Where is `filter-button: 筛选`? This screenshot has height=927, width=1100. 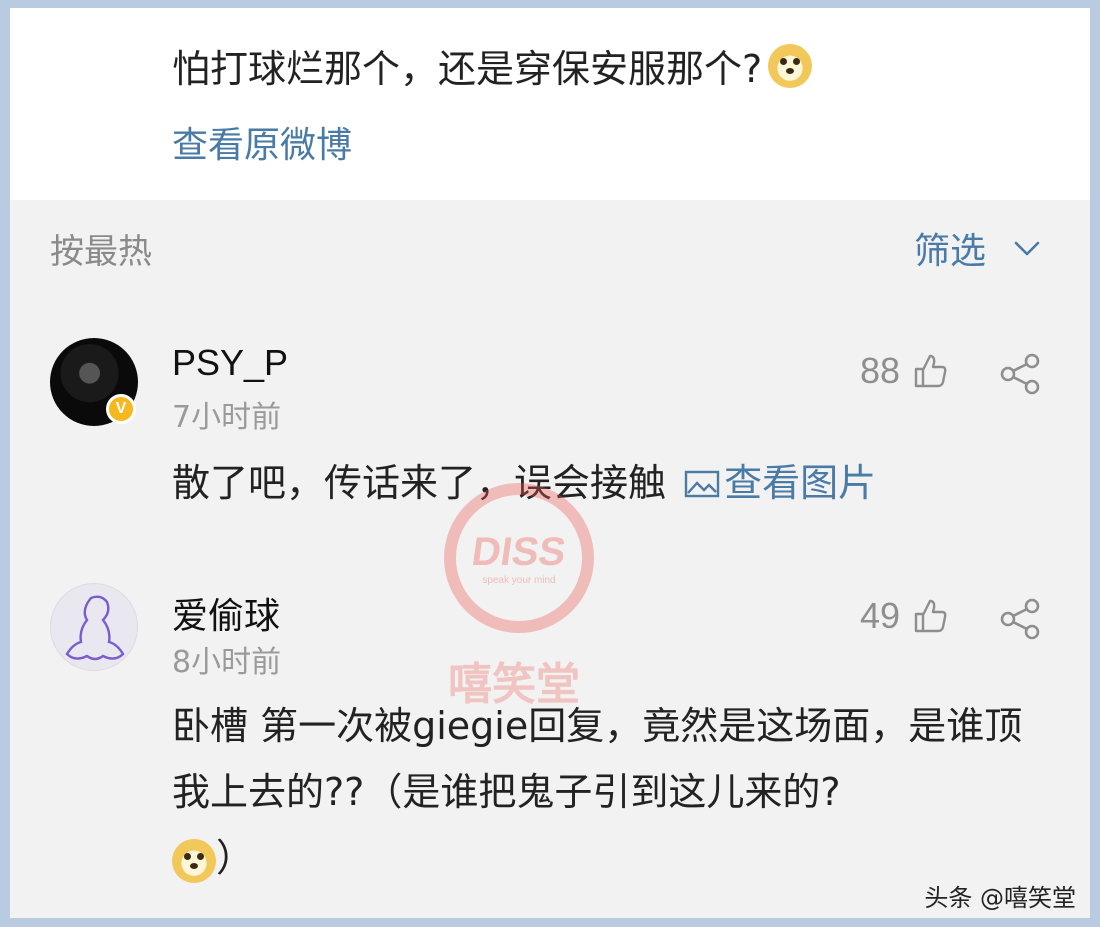
filter-button: 筛选 is located at coordinates (978, 248).